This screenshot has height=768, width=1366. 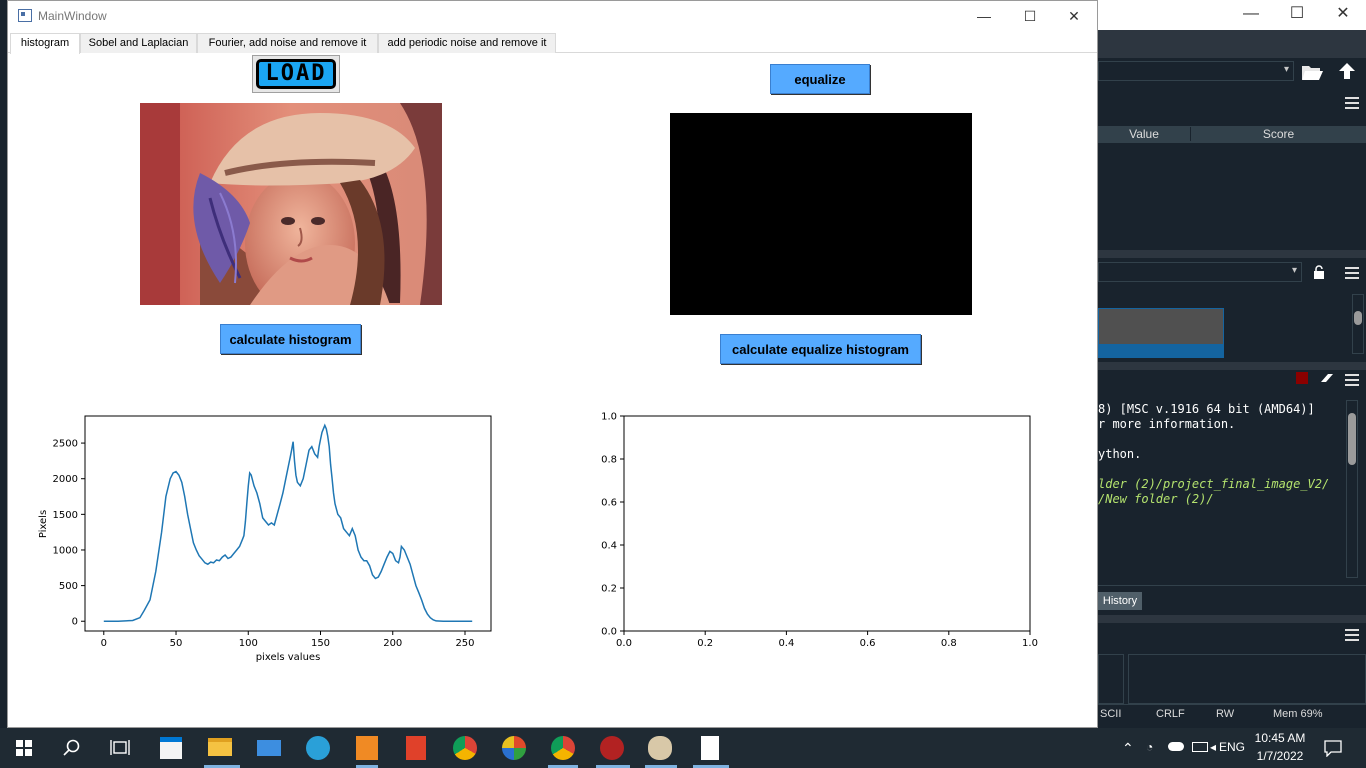 I want to click on original-image, so click(x=291, y=204).